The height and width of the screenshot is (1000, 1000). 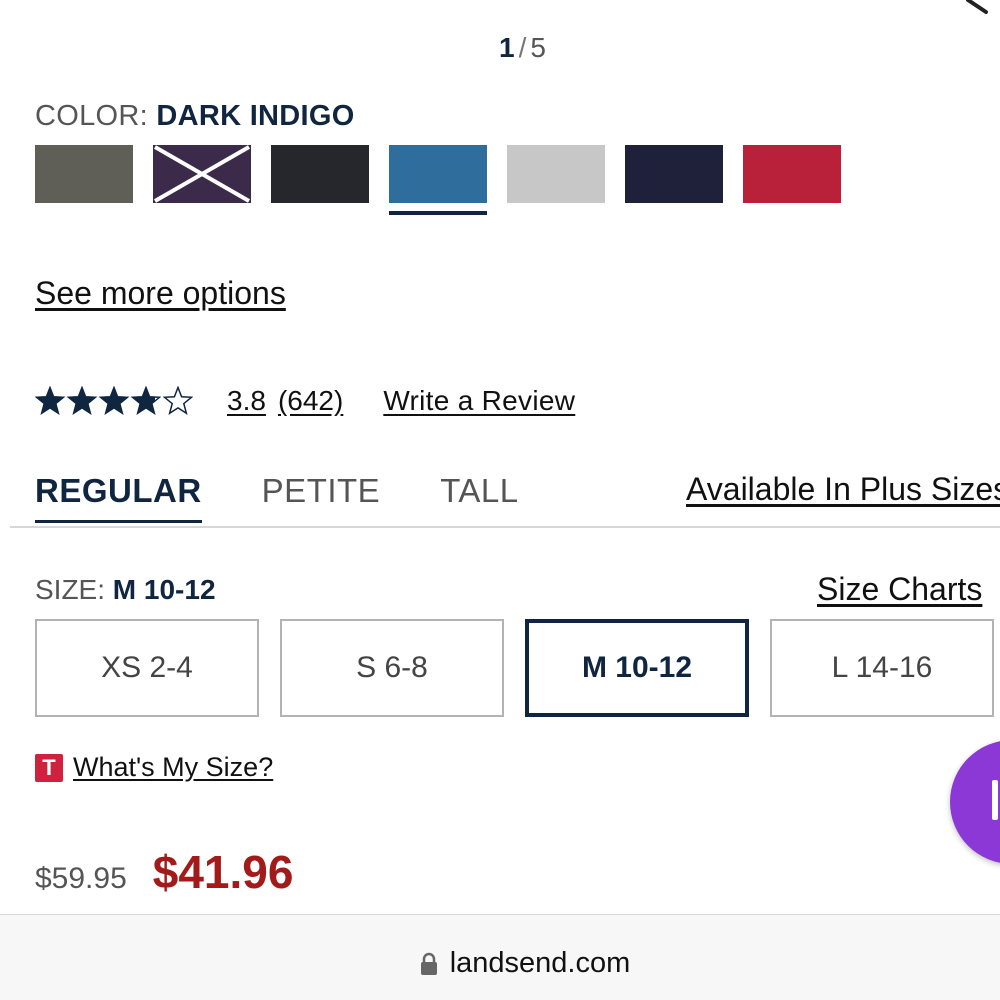 I want to click on color-swatch-red, so click(x=792, y=174).